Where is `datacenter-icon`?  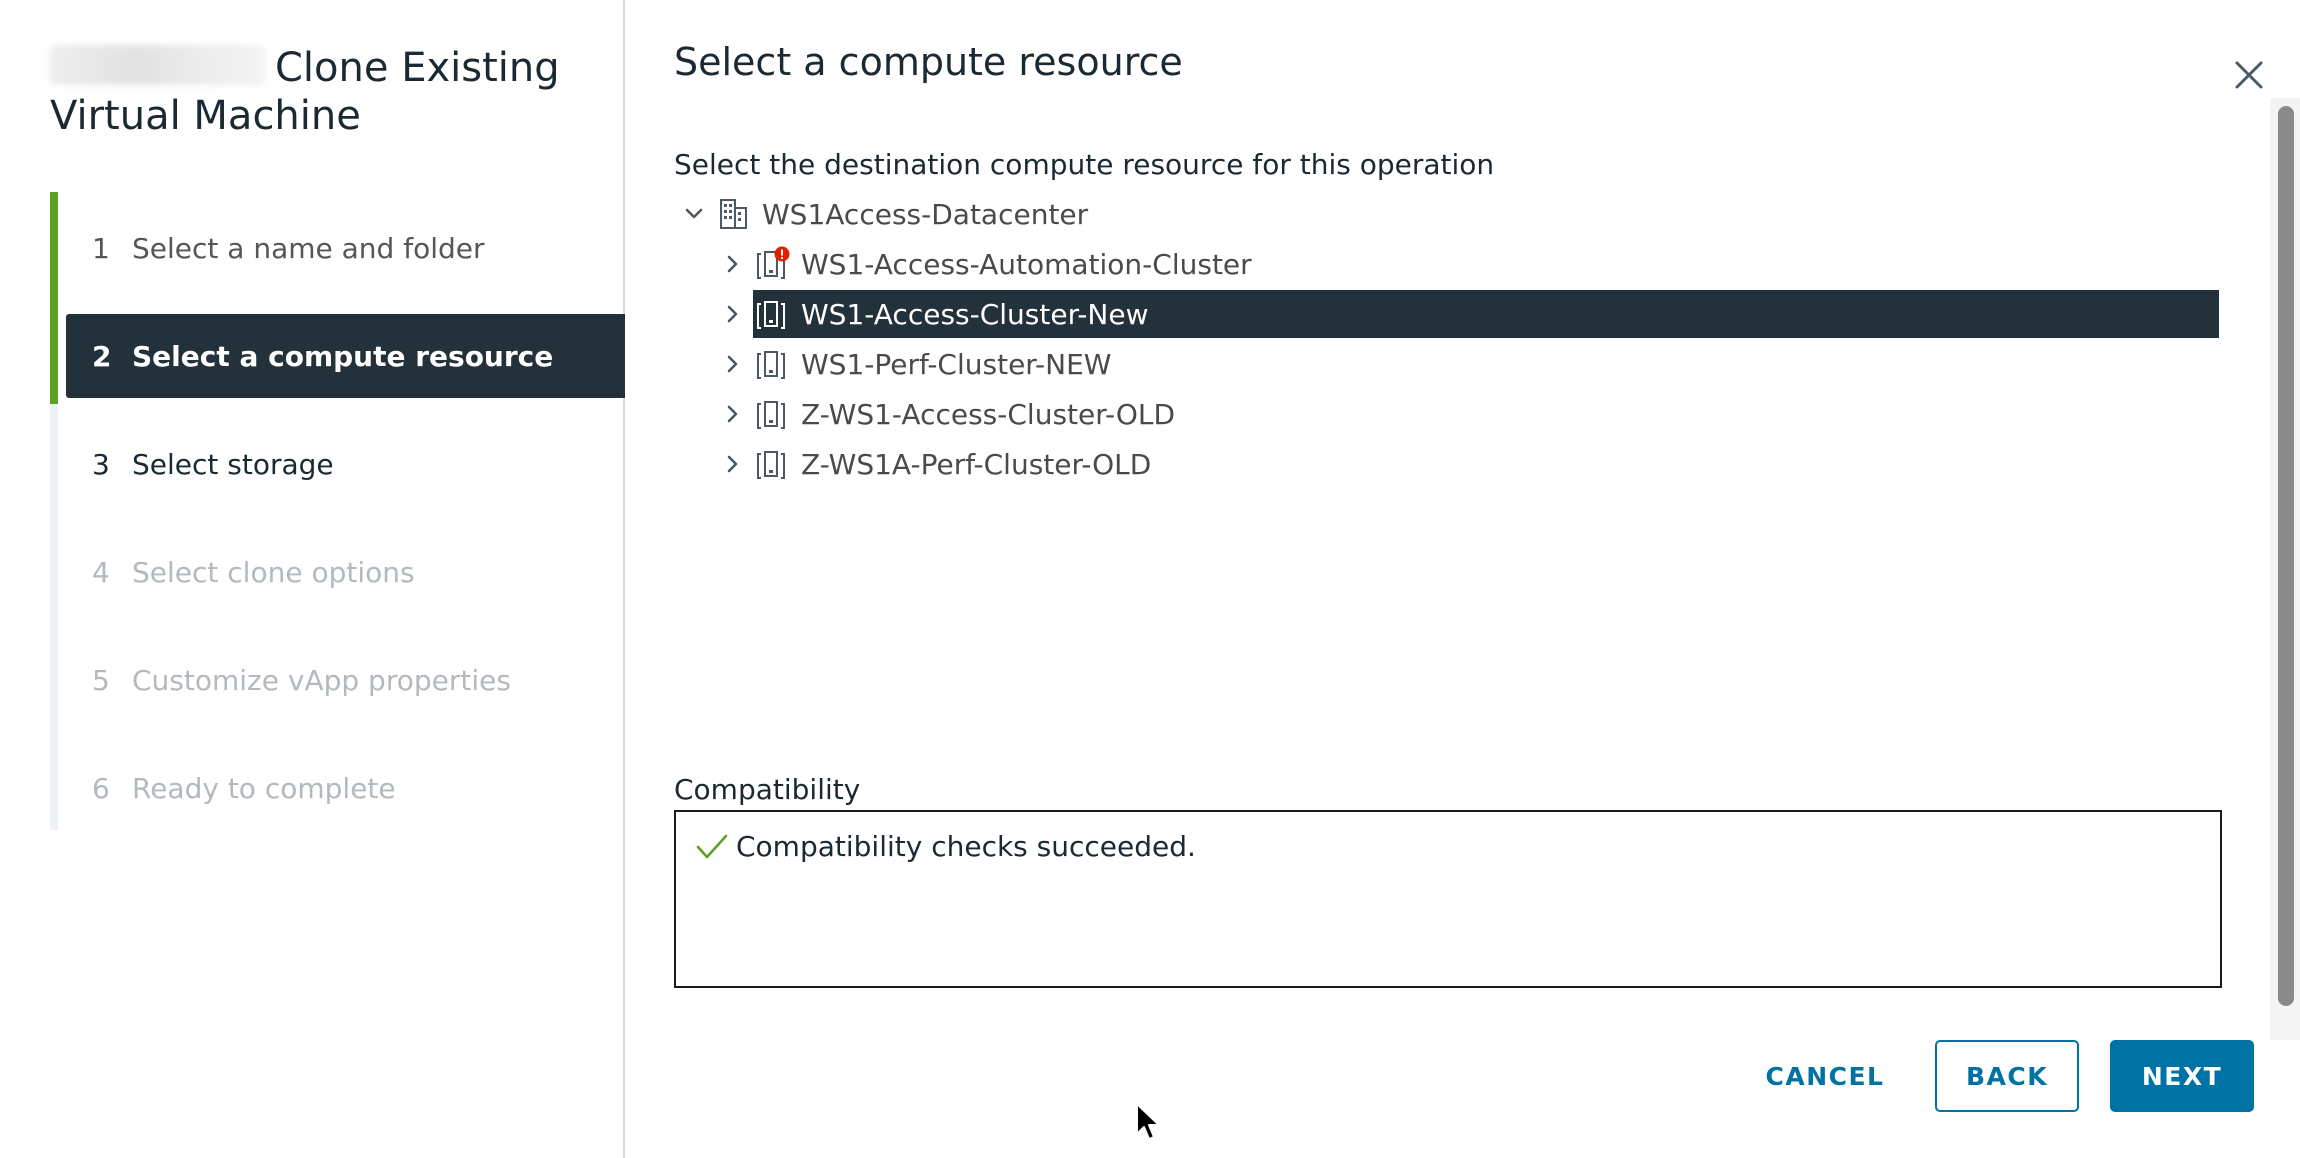 datacenter-icon is located at coordinates (734, 214).